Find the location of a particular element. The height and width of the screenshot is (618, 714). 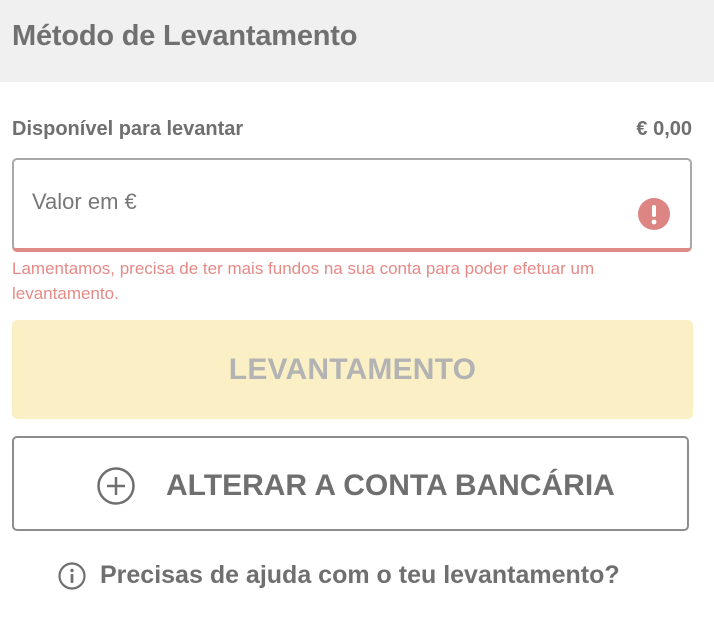

page-header: Método de Levantamento is located at coordinates (357, 41).